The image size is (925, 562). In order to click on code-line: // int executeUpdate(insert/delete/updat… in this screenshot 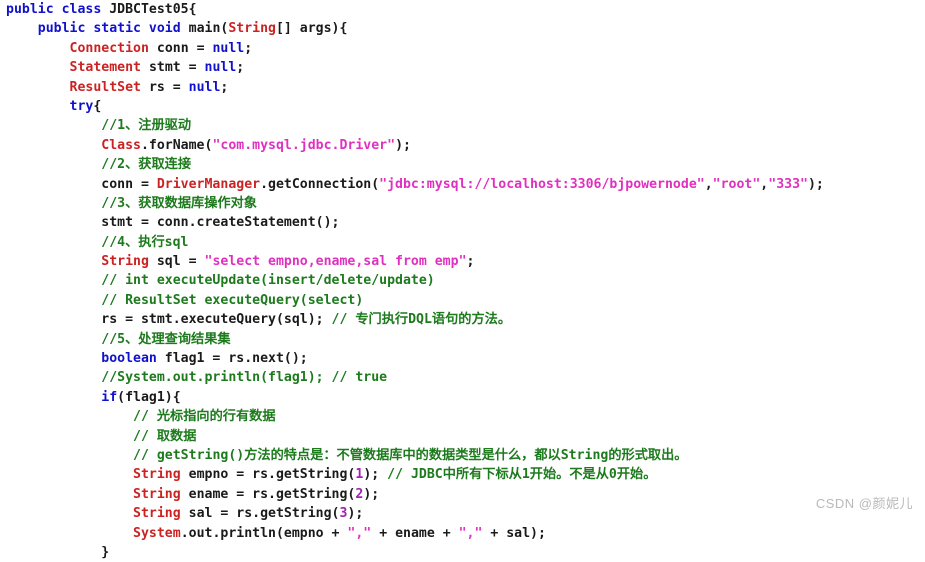, I will do `click(462, 280)`.